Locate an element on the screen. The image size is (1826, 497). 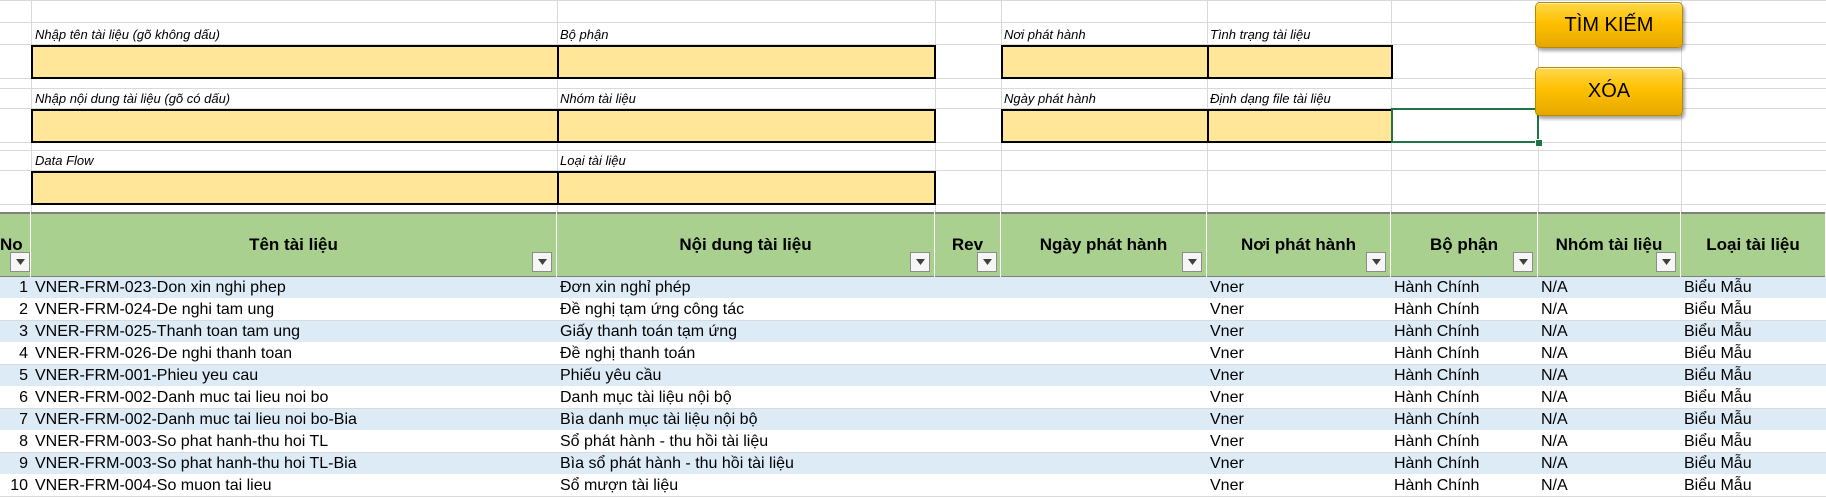
filter-dropdown-issuer is located at coordinates (1376, 262).